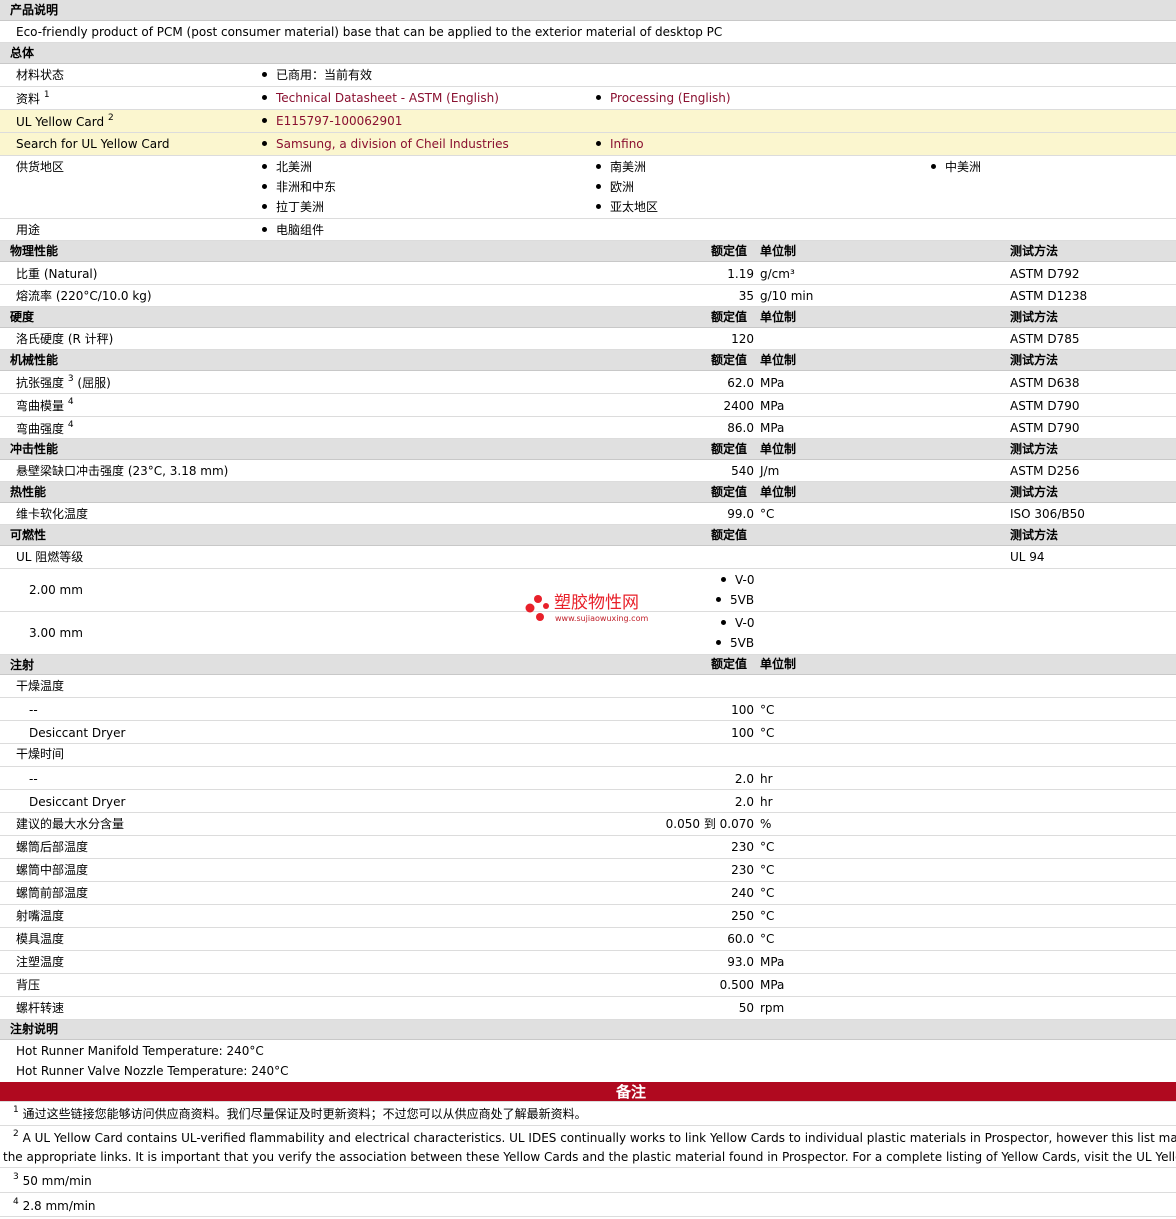 Image resolution: width=1176 pixels, height=1219 pixels. What do you see at coordinates (34, 360) in the screenshot?
I see `mechanical-header-text: 机械性能` at bounding box center [34, 360].